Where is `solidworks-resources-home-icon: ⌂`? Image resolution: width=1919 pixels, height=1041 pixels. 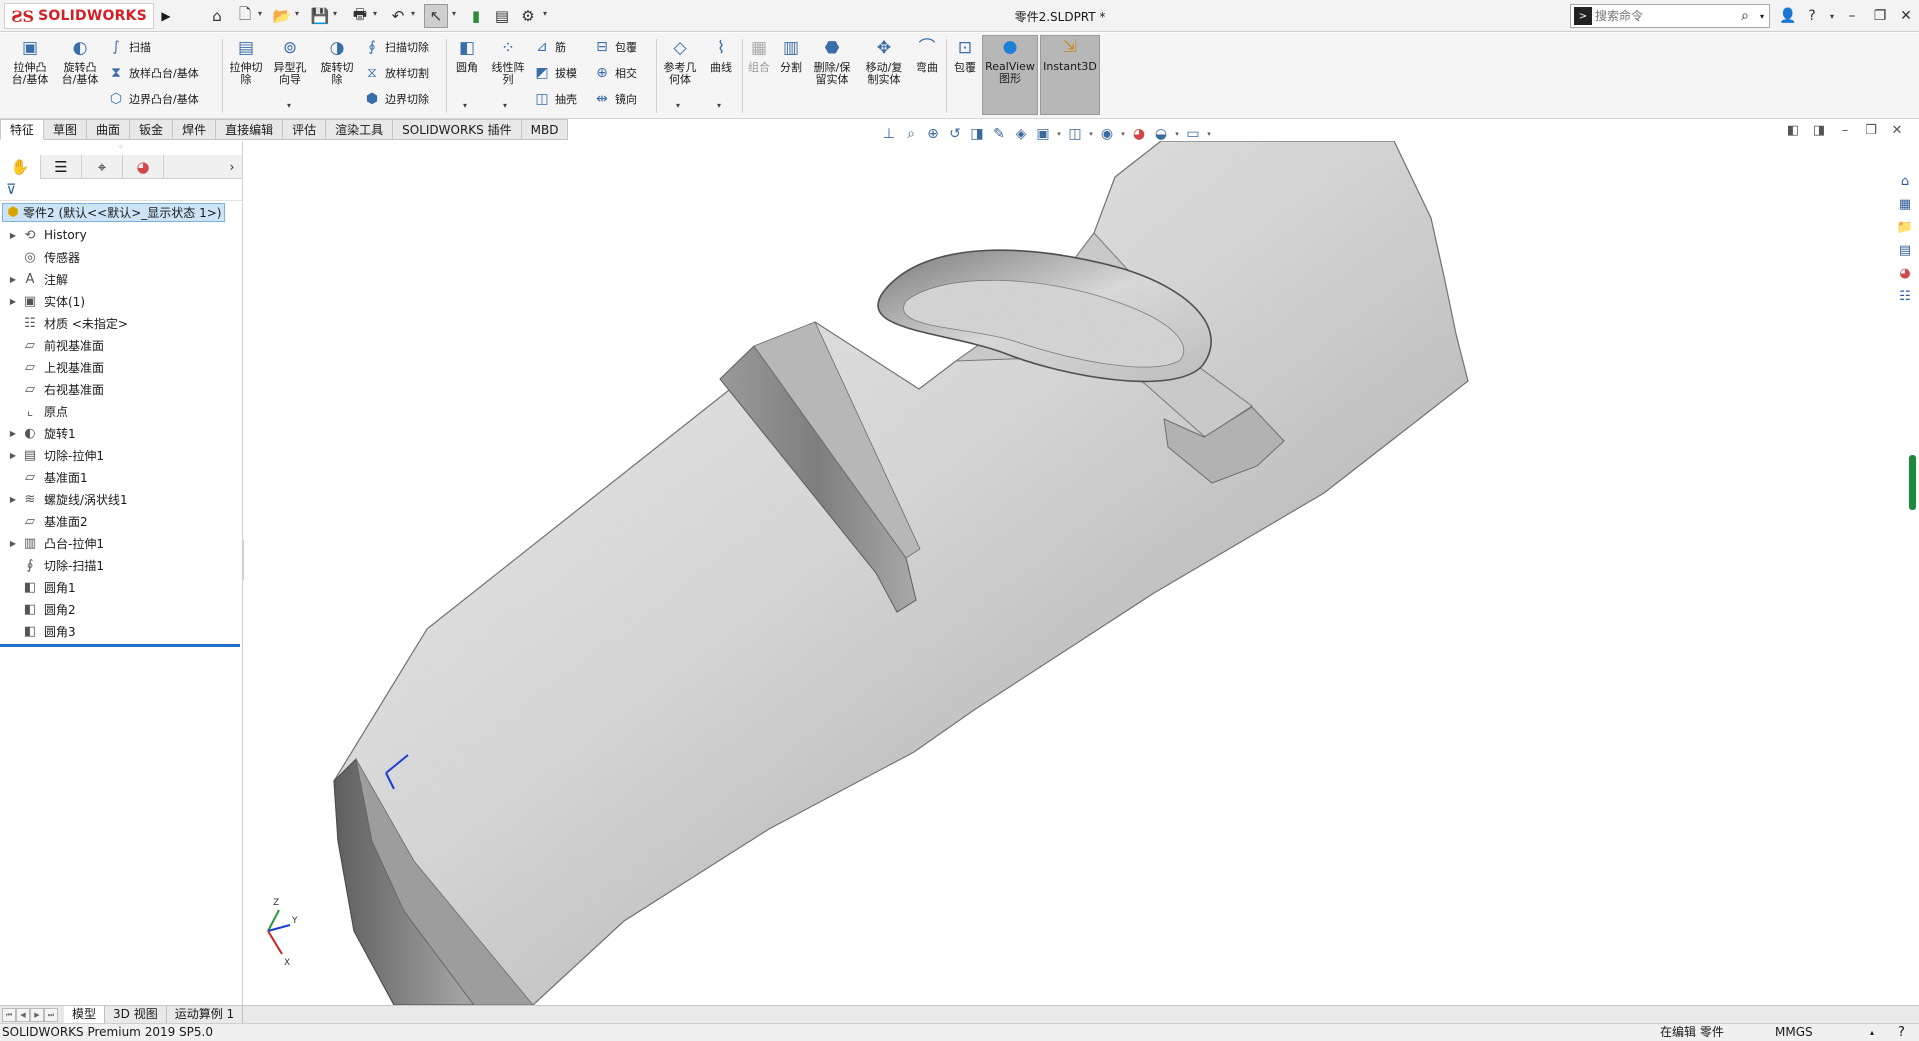
solidworks-resources-home-icon: ⌂ is located at coordinates (1905, 181).